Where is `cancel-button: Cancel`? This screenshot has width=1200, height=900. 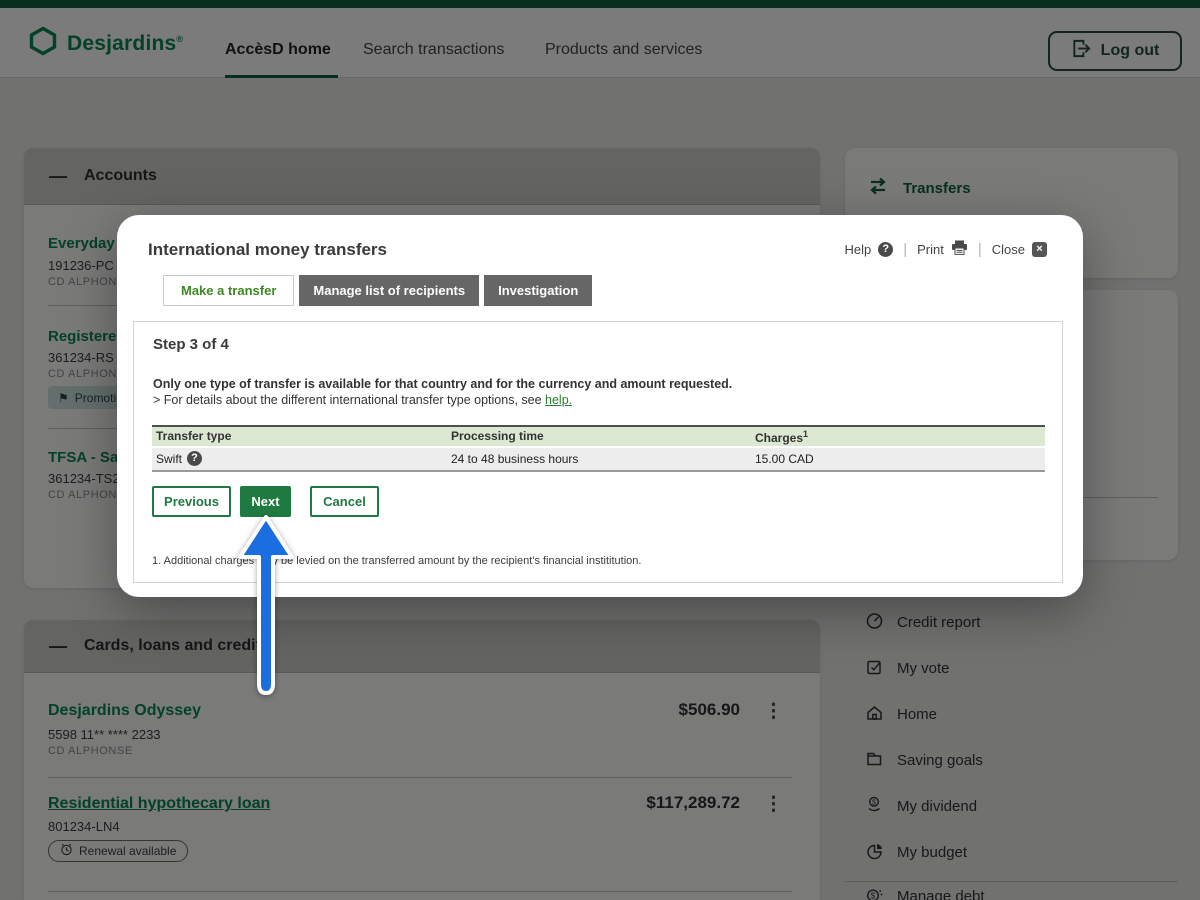 cancel-button: Cancel is located at coordinates (344, 501).